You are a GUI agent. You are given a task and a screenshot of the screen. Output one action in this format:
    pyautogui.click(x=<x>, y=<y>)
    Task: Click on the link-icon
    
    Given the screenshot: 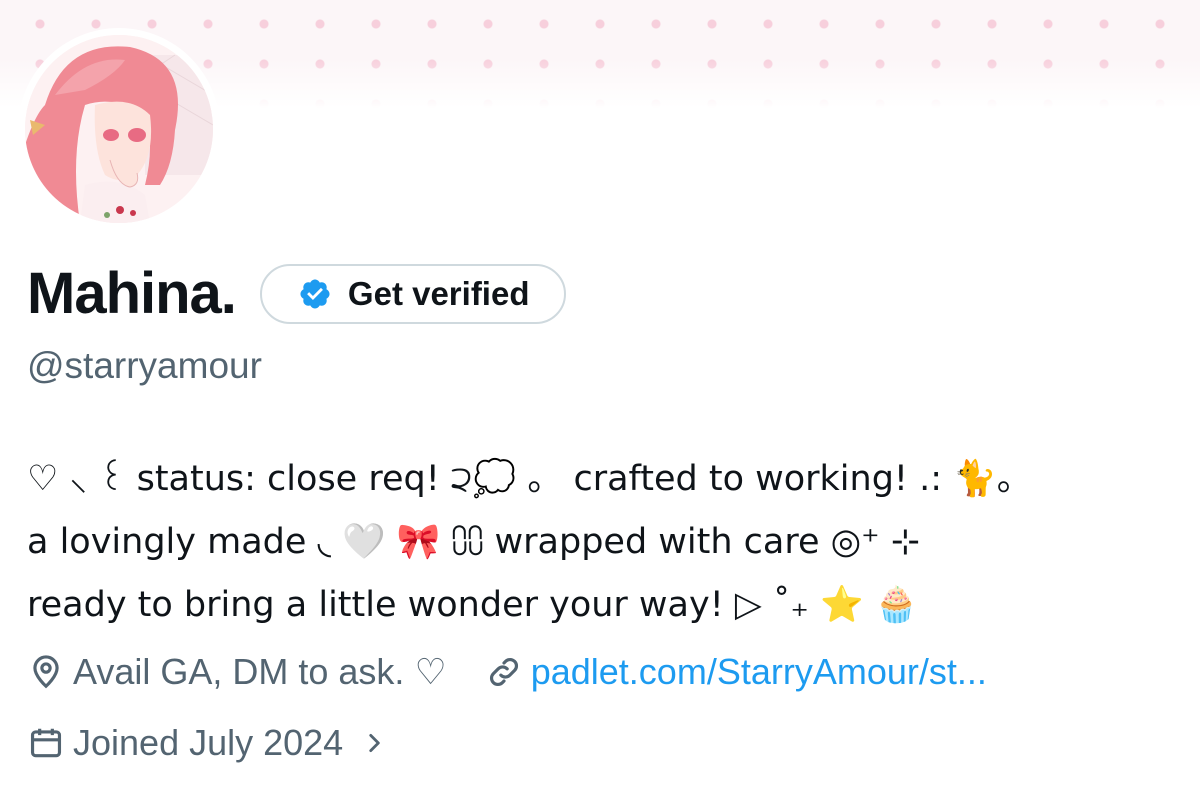 What is the action you would take?
    pyautogui.click(x=504, y=672)
    